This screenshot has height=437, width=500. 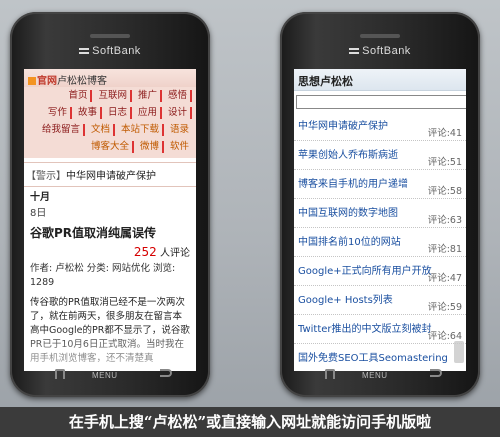 I want to click on list-item: 中华网申请破产保护 评论:41, so click(x=380, y=126).